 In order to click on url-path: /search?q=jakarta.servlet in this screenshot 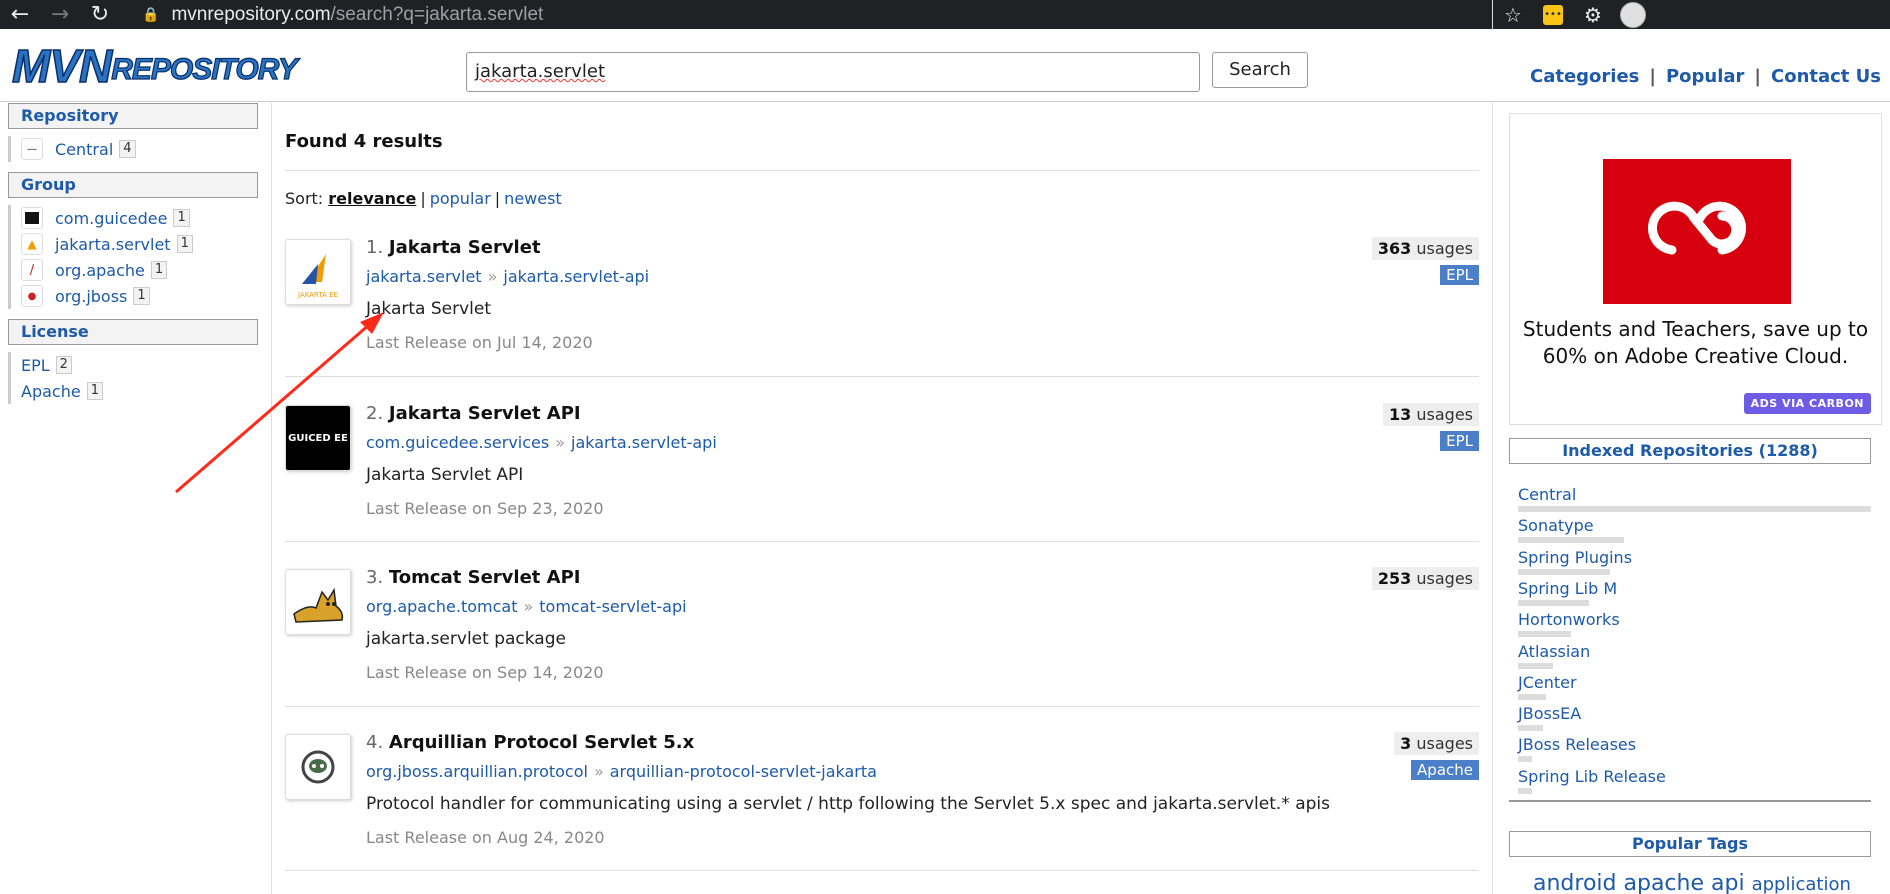, I will do `click(437, 14)`.